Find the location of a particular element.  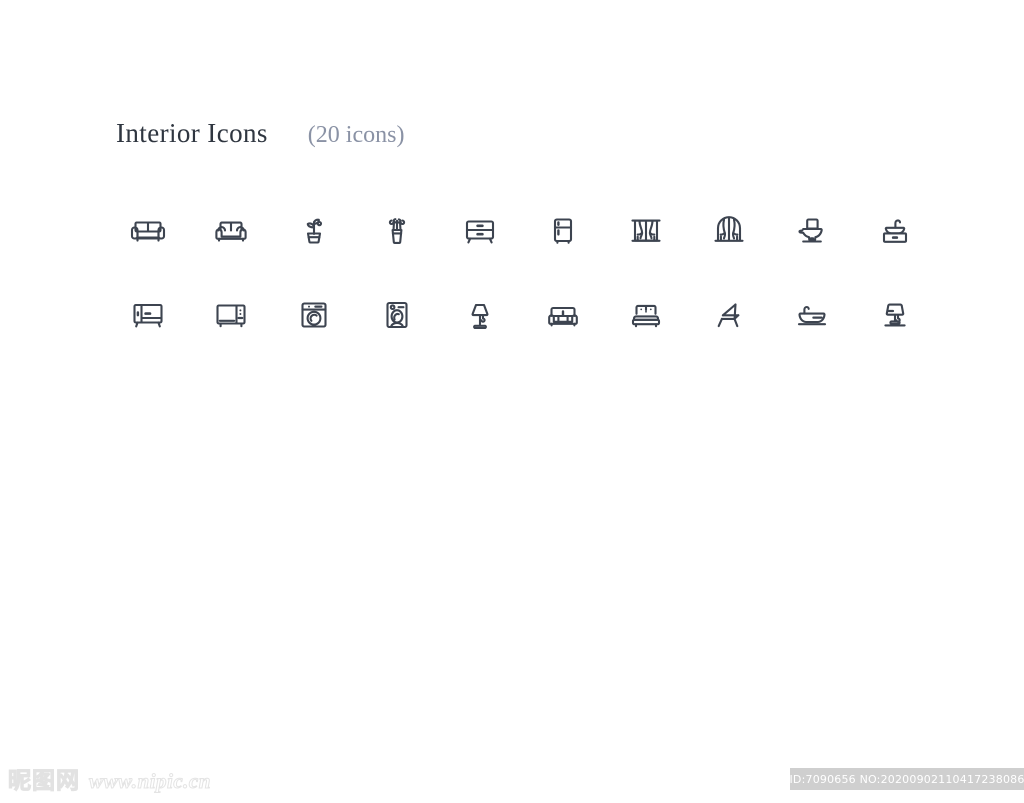

icon-cell-potted-plant is located at coordinates (313, 231).